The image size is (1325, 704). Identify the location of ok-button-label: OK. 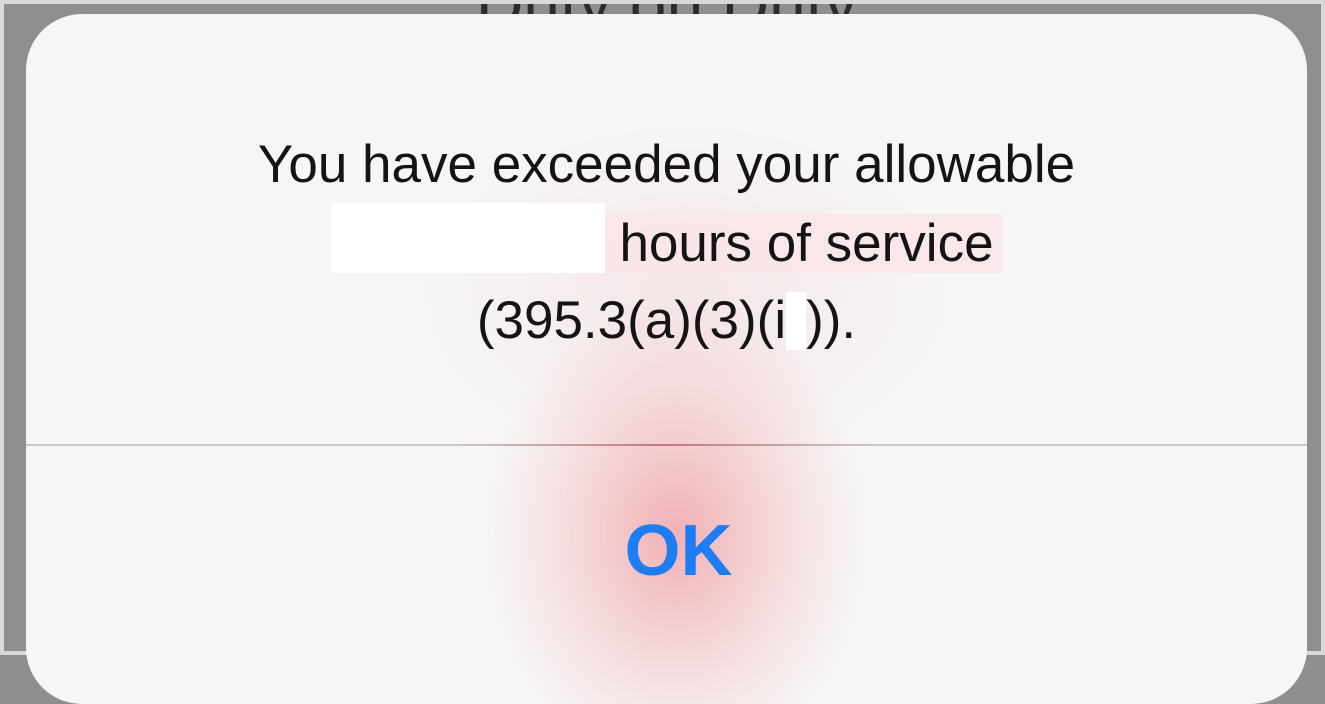
(678, 550).